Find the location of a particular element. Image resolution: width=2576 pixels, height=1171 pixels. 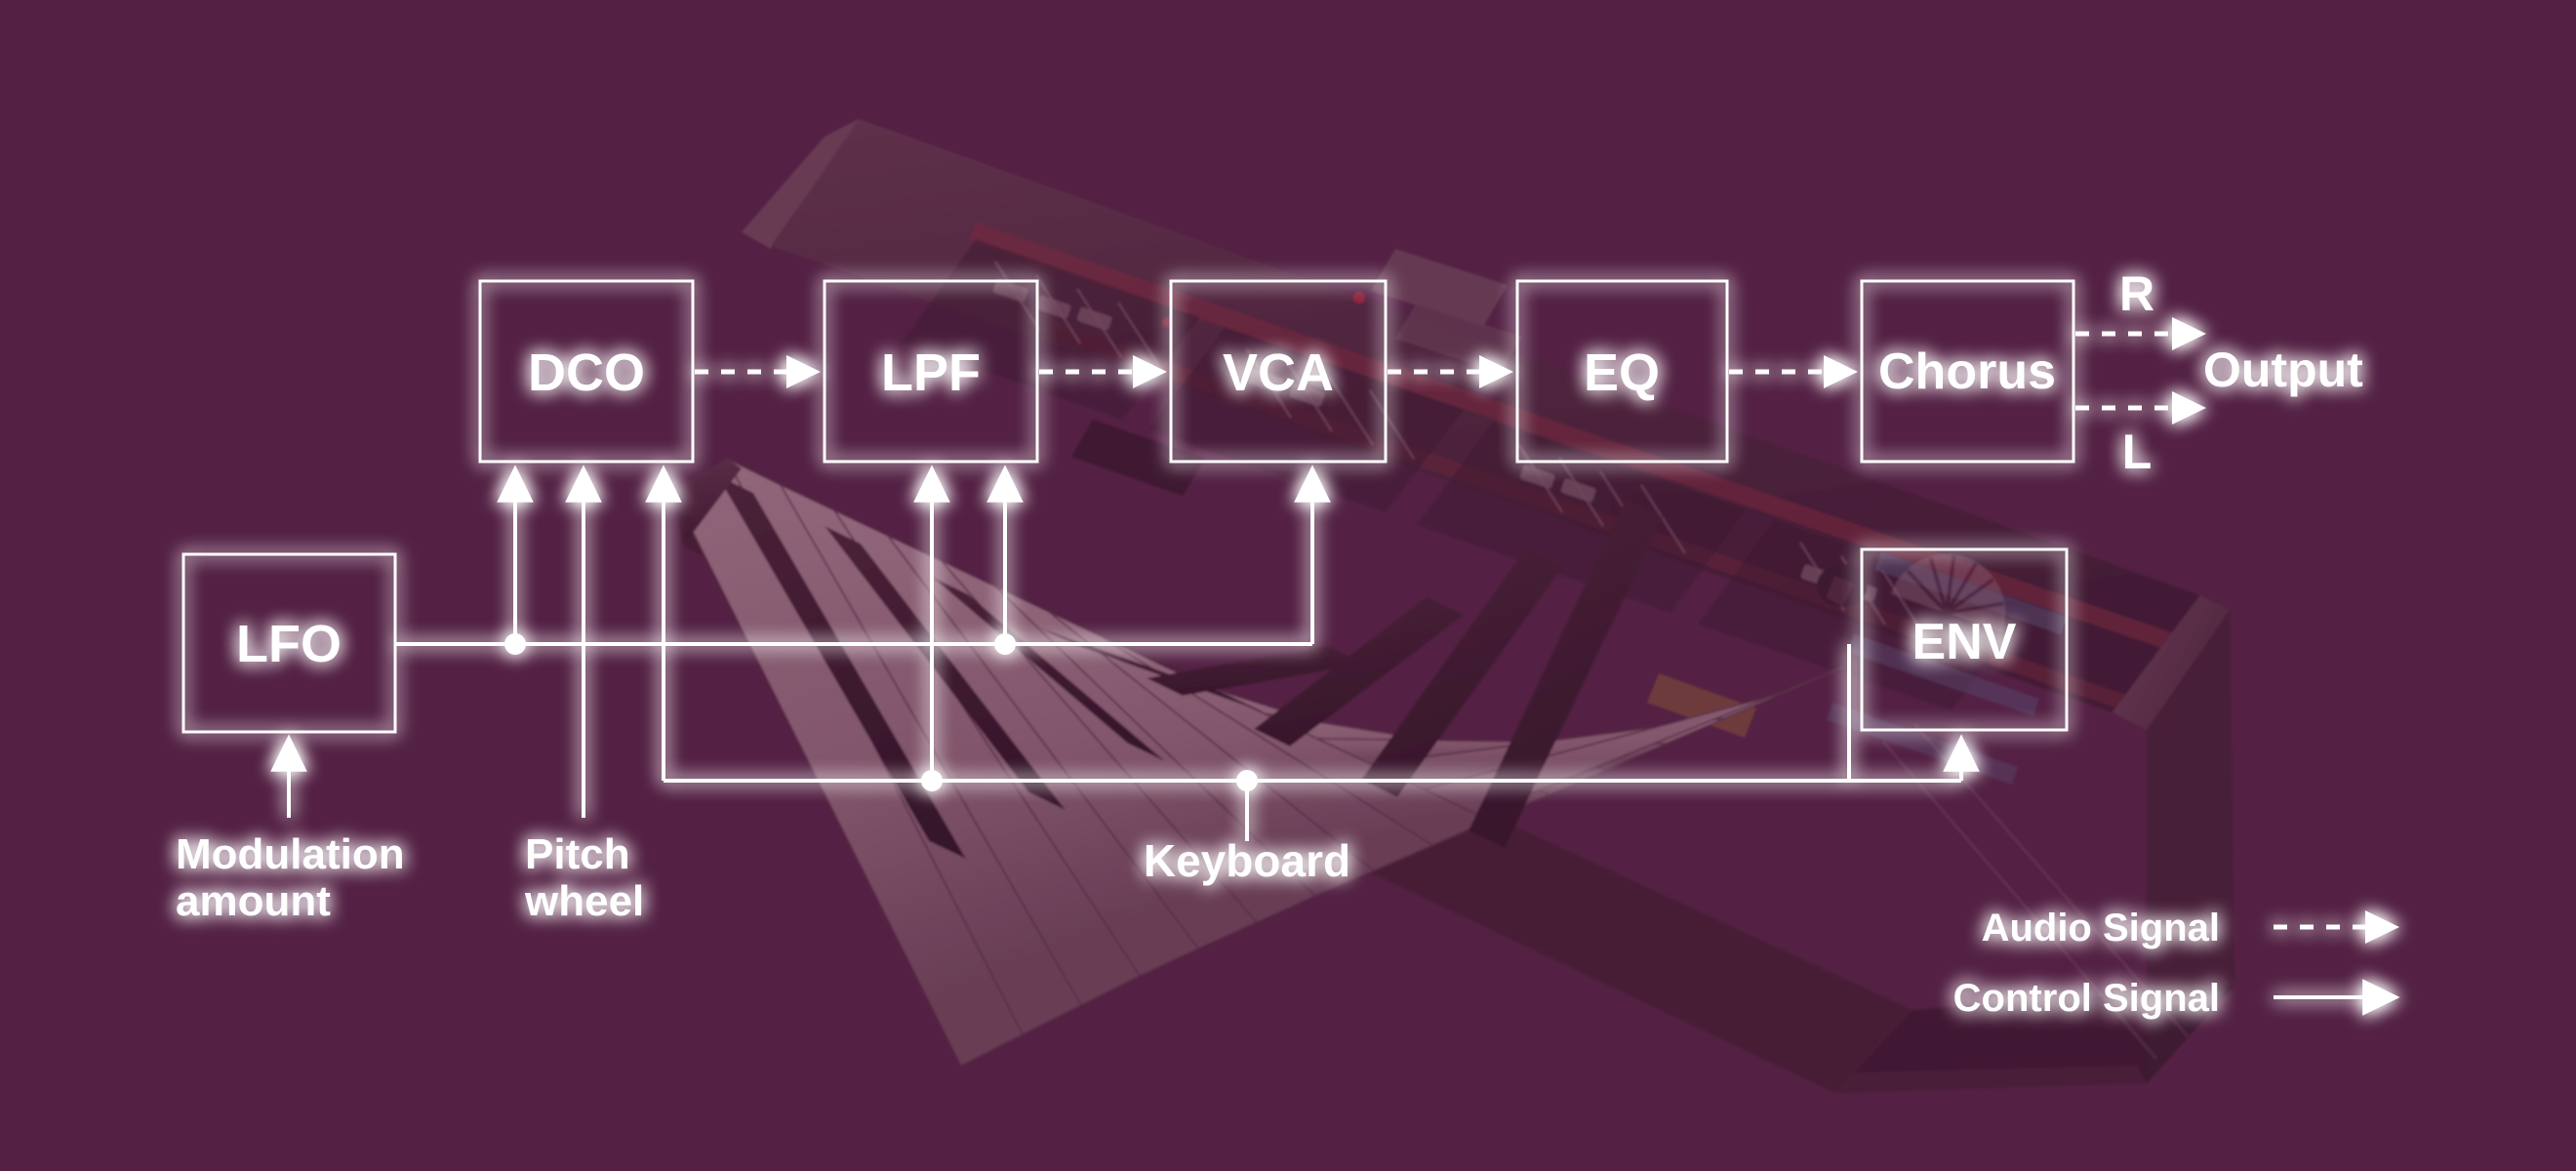

node-vca: VCA is located at coordinates (1278, 371).